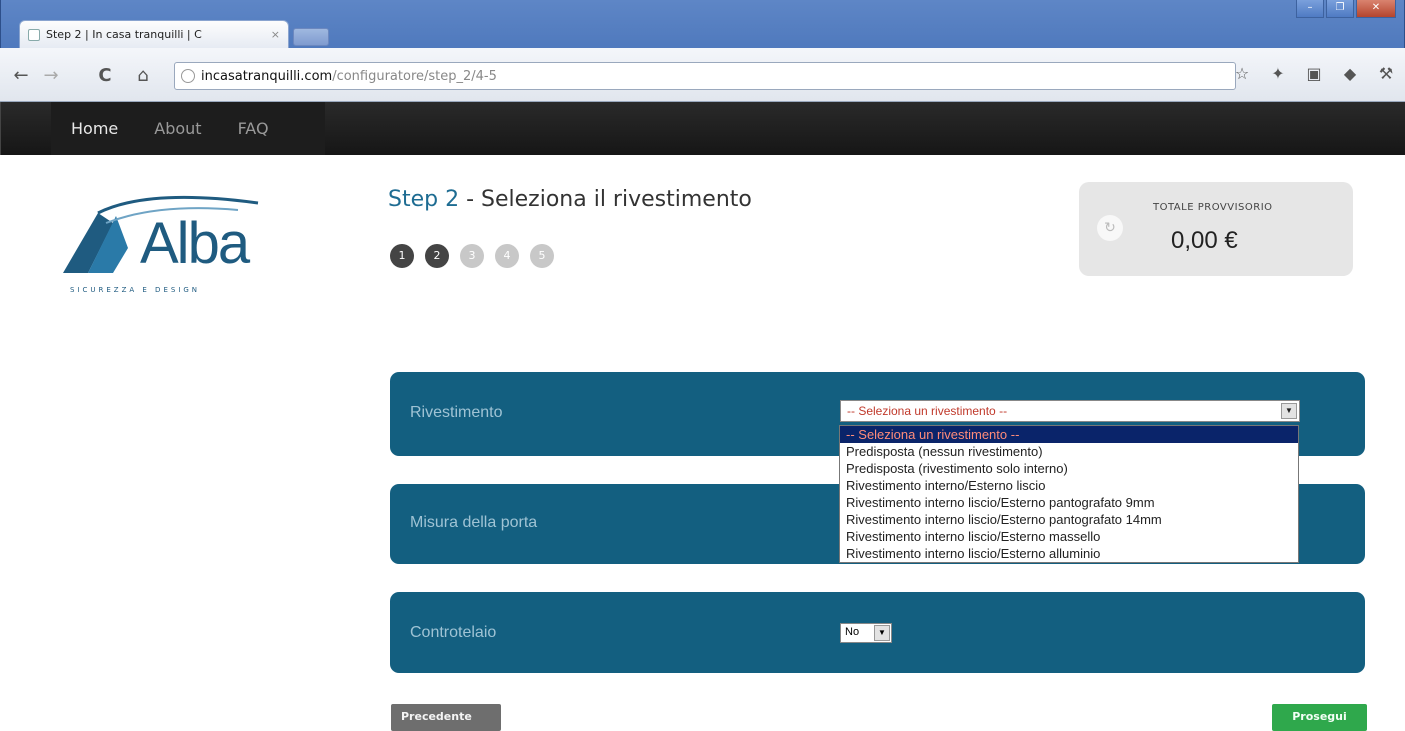 This screenshot has width=1405, height=731. What do you see at coordinates (1376, 9) in the screenshot?
I see `close-window-button: ✕` at bounding box center [1376, 9].